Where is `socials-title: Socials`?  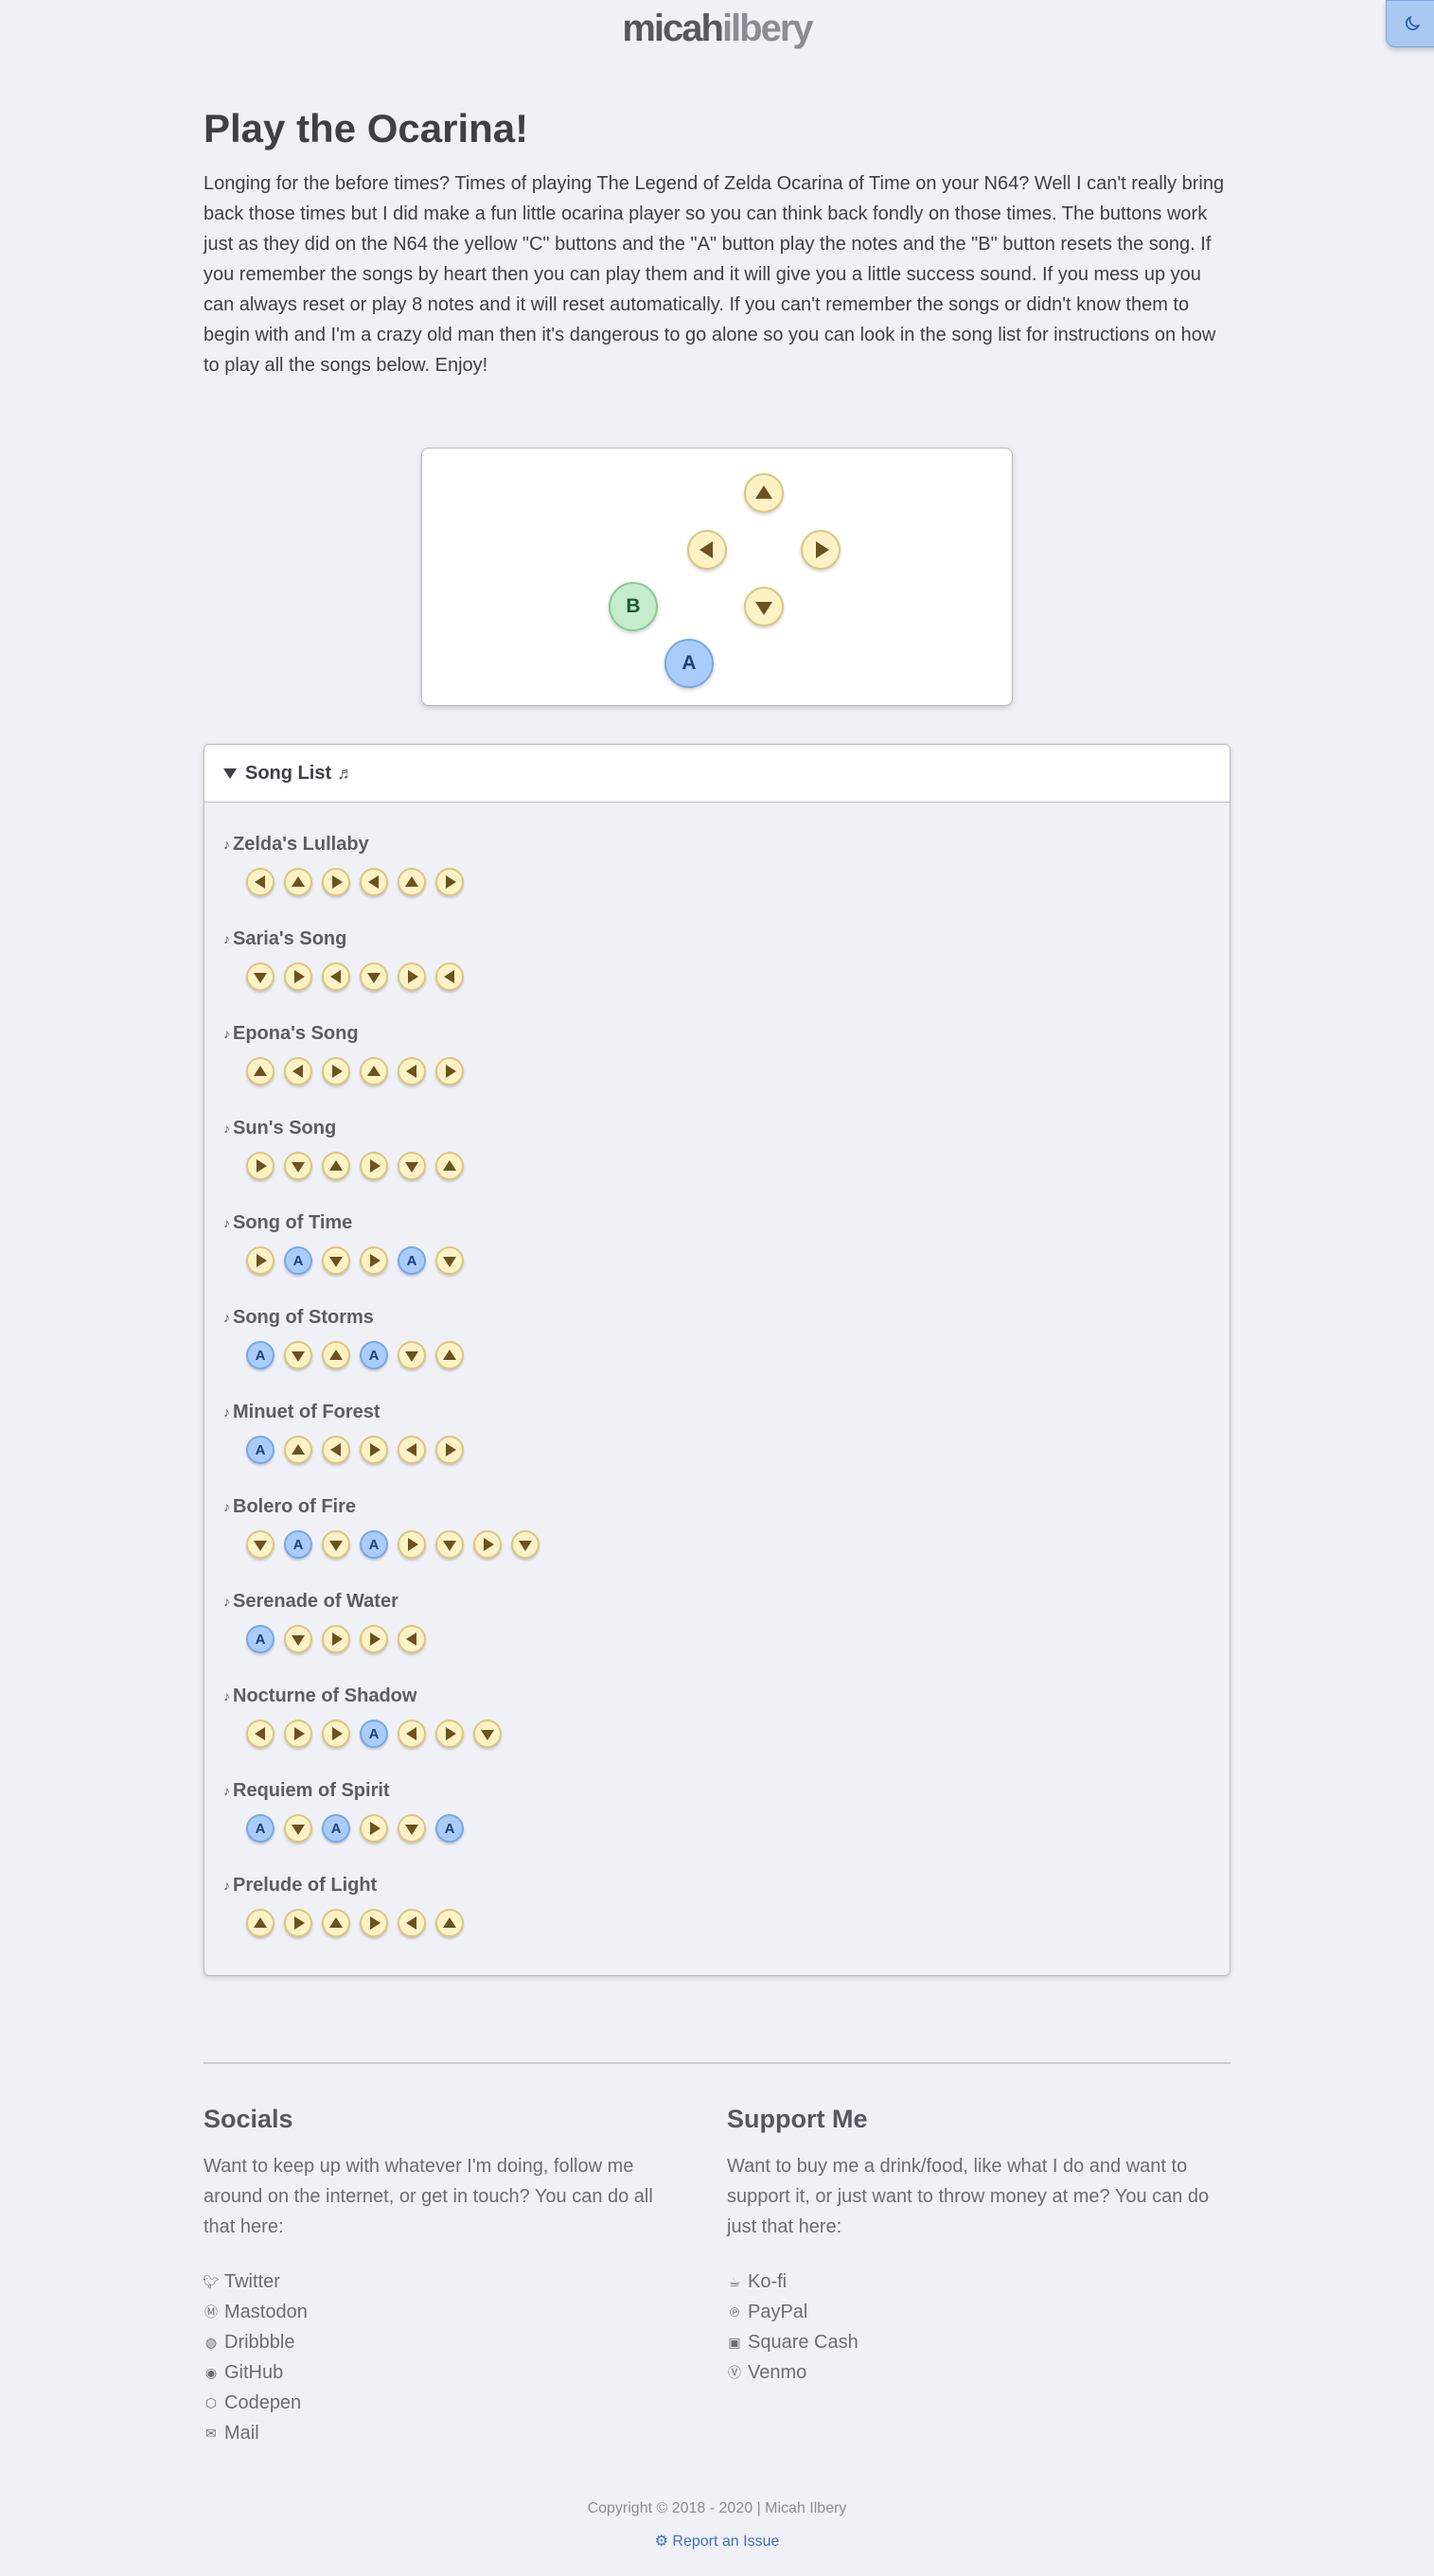
socials-title: Socials is located at coordinates (249, 2119).